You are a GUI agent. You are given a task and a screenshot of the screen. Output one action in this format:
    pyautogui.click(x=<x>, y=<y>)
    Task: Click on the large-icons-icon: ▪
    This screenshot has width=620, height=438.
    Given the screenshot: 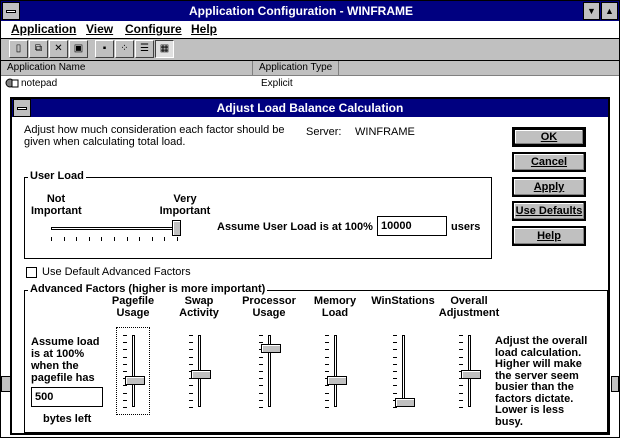 What is the action you would take?
    pyautogui.click(x=104, y=48)
    